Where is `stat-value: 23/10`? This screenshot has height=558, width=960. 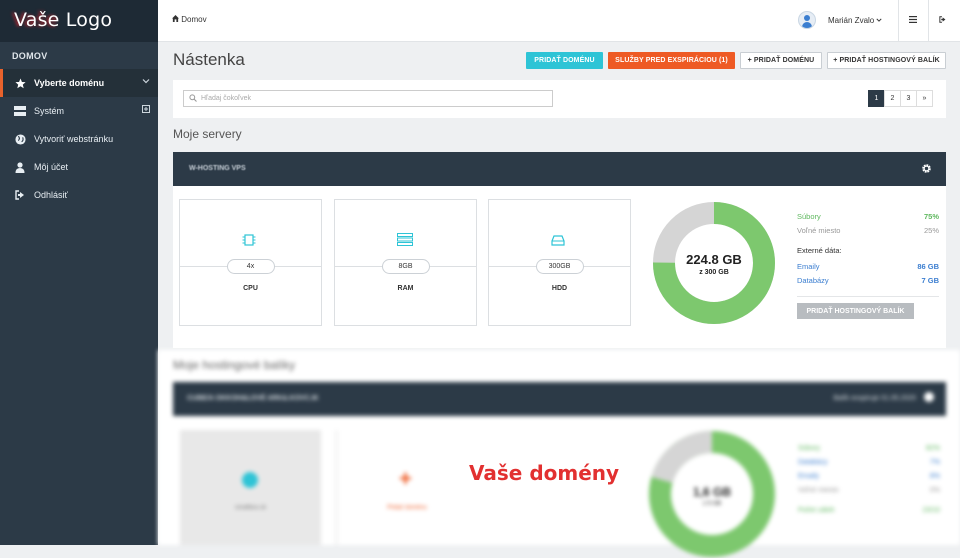
stat-value: 23/10 is located at coordinates (931, 510).